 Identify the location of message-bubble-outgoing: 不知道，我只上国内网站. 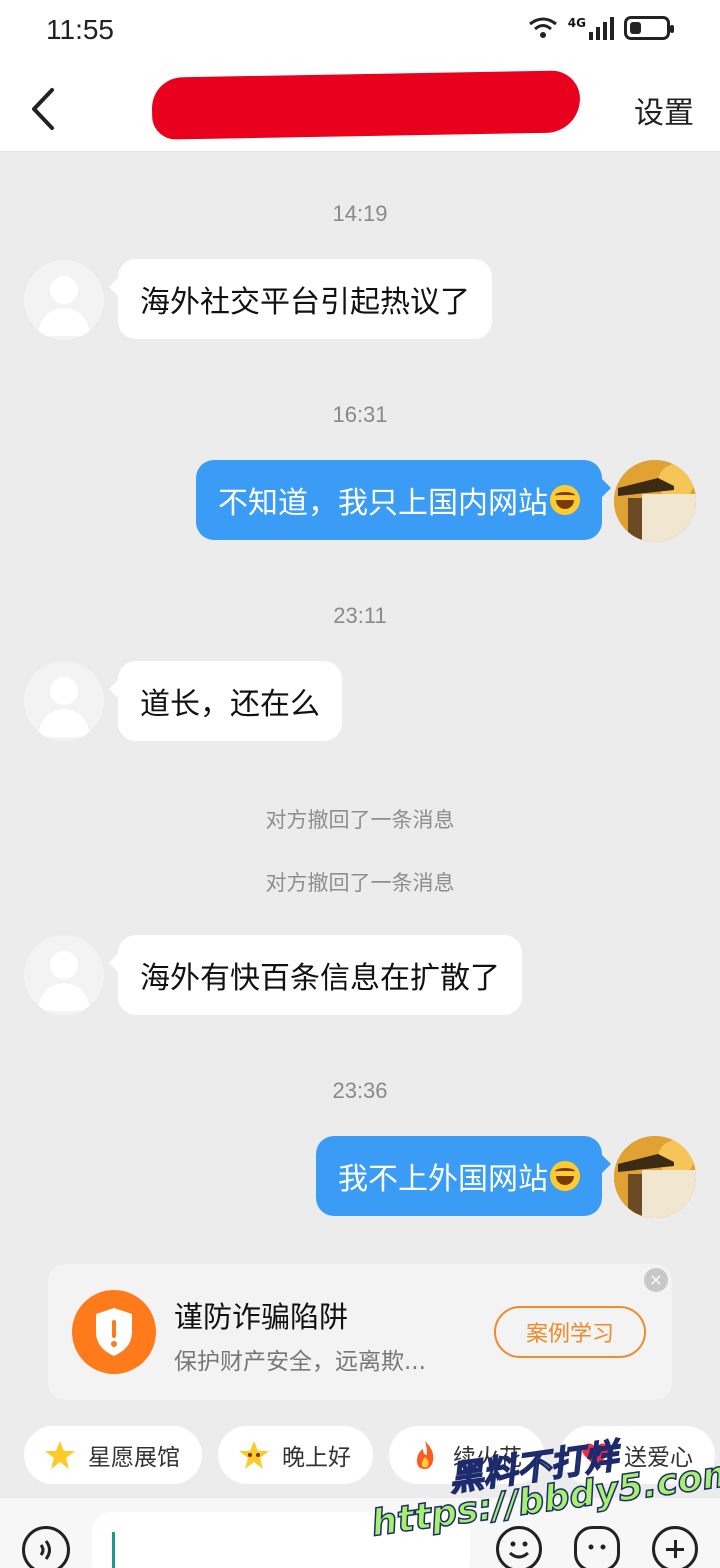
(403, 500).